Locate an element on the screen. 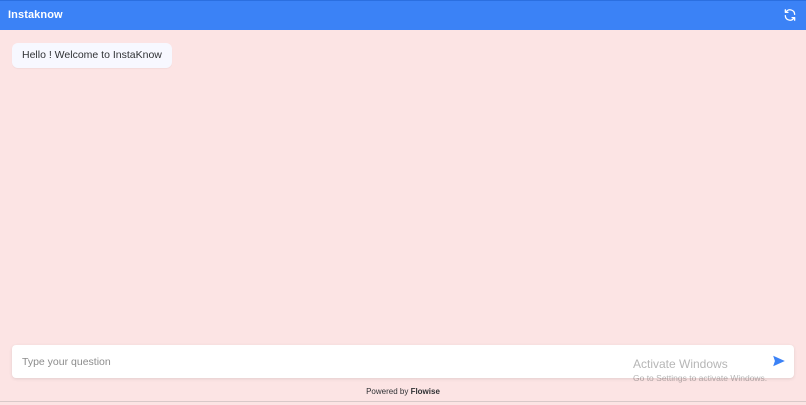  question-input is located at coordinates (312, 361).